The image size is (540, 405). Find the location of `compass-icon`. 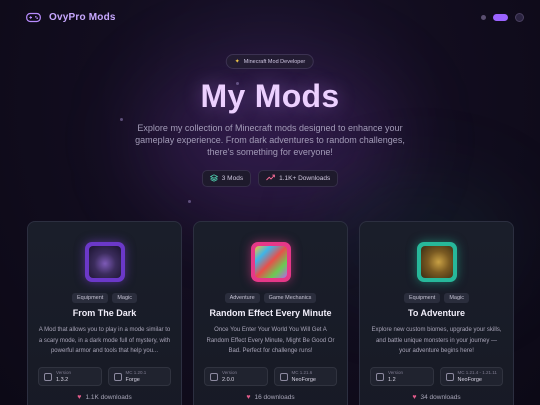

compass-icon is located at coordinates (436, 262).